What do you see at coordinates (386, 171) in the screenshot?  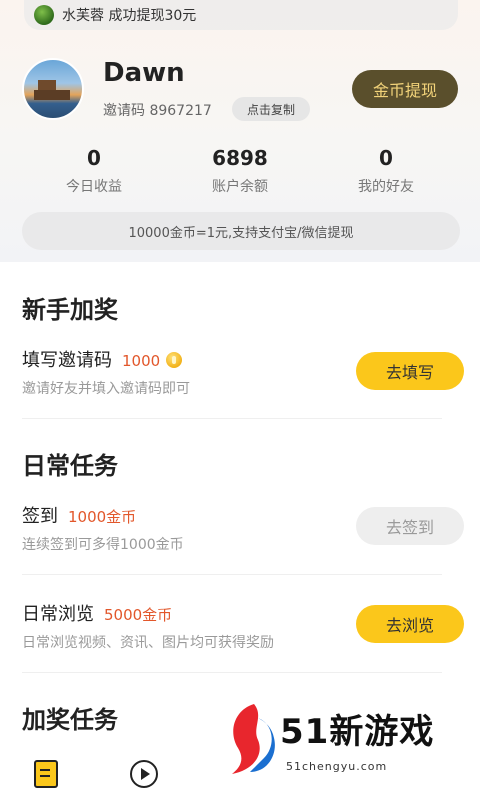 I see `stat-my-friends: 0 我的好友` at bounding box center [386, 171].